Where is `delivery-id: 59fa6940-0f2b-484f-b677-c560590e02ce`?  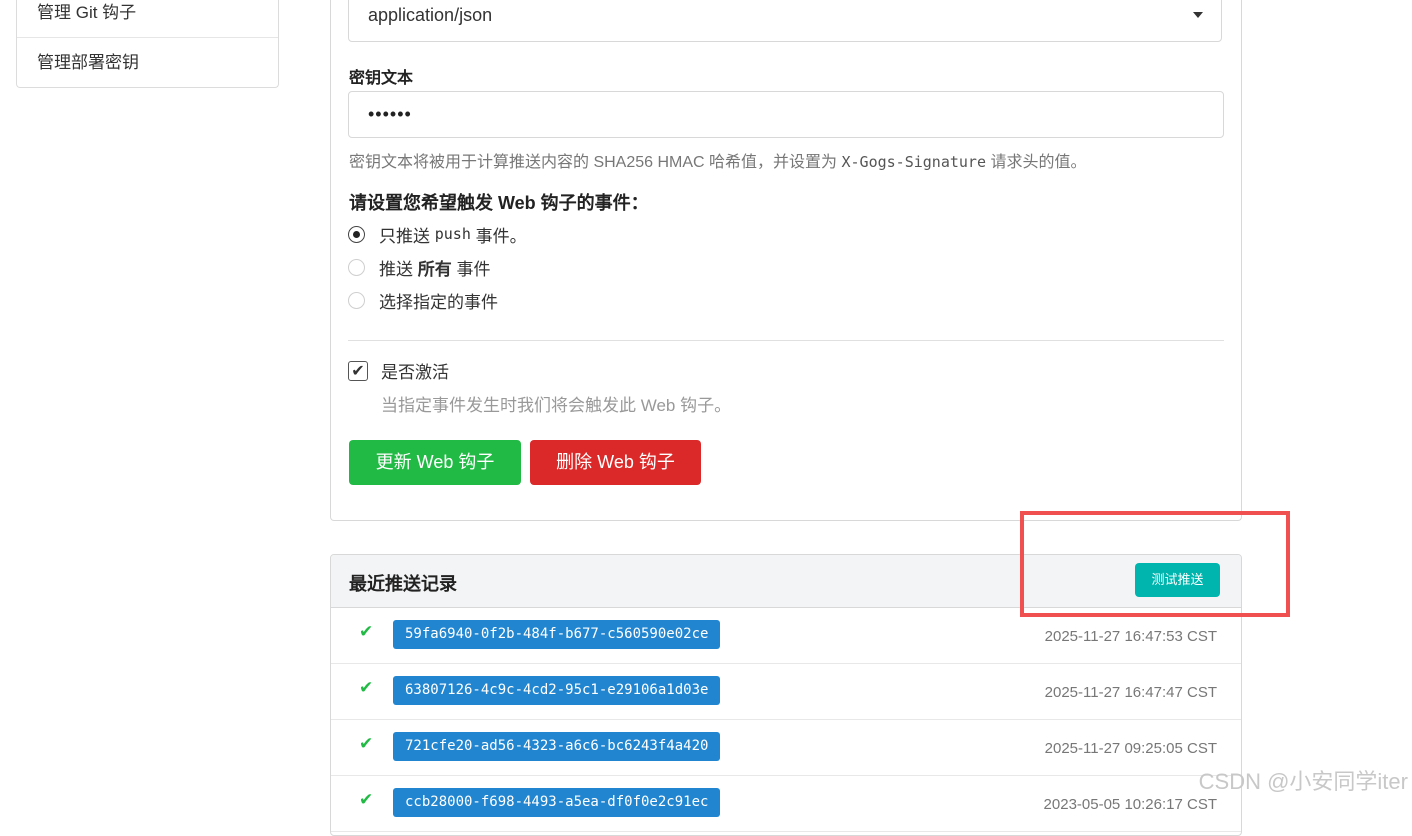 delivery-id: 59fa6940-0f2b-484f-b677-c560590e02ce is located at coordinates (557, 634).